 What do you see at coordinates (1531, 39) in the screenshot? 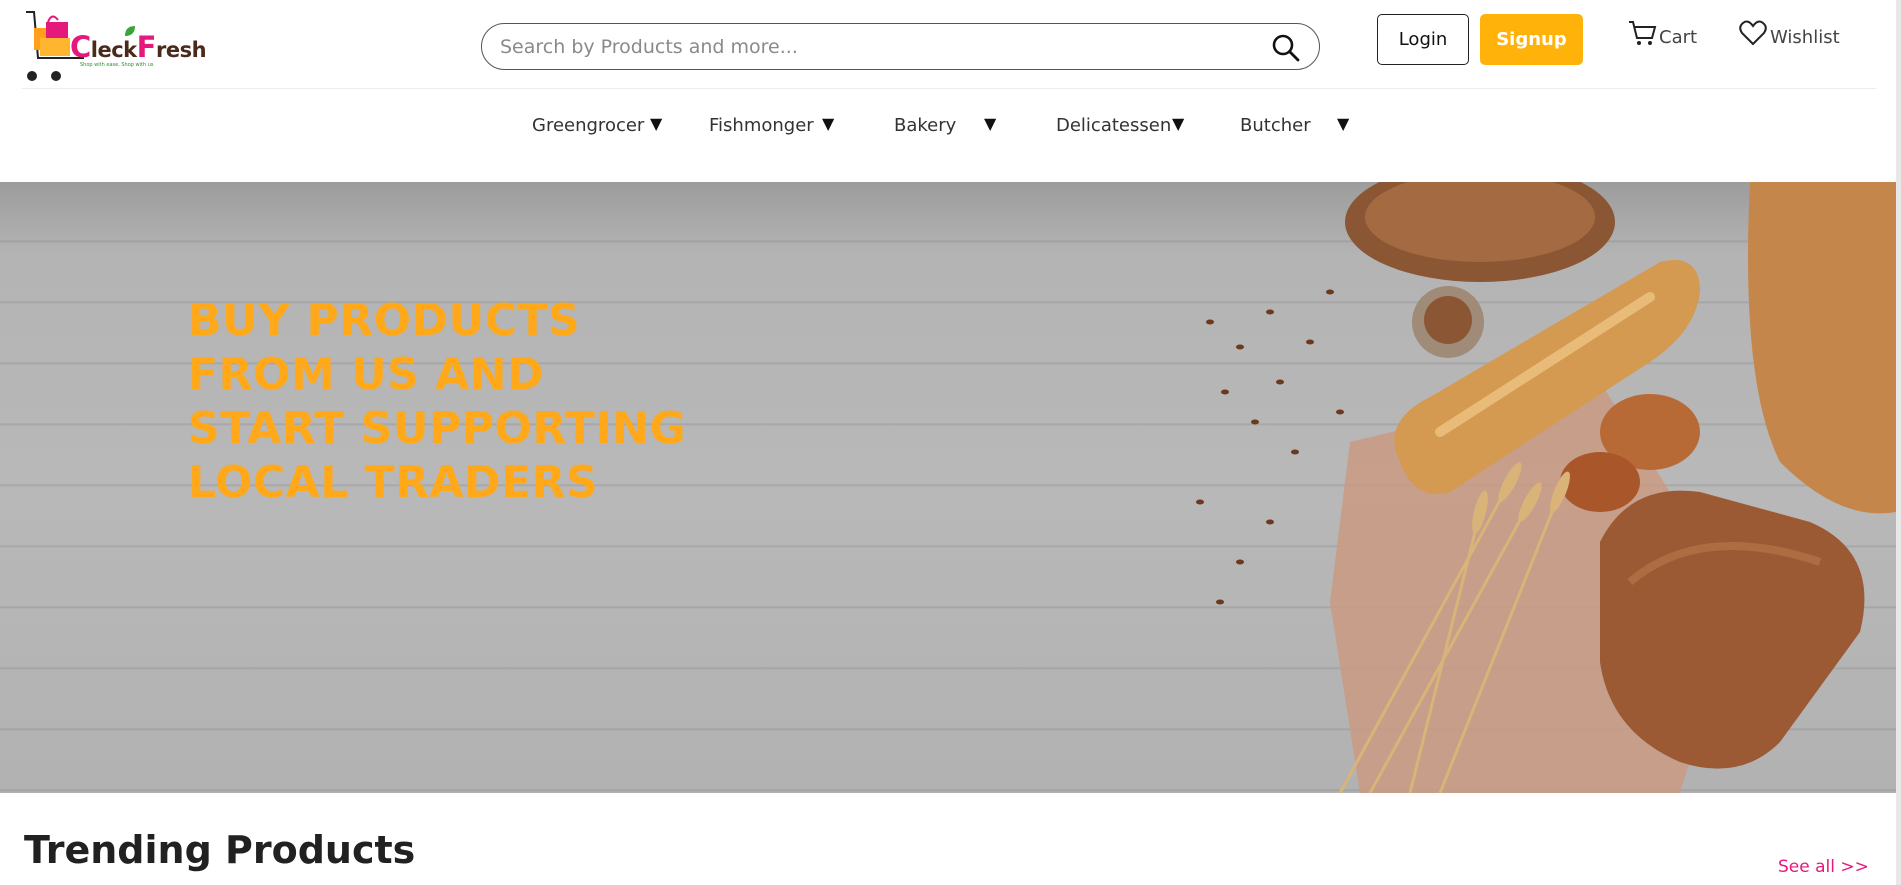
I see `signup-button: Signup` at bounding box center [1531, 39].